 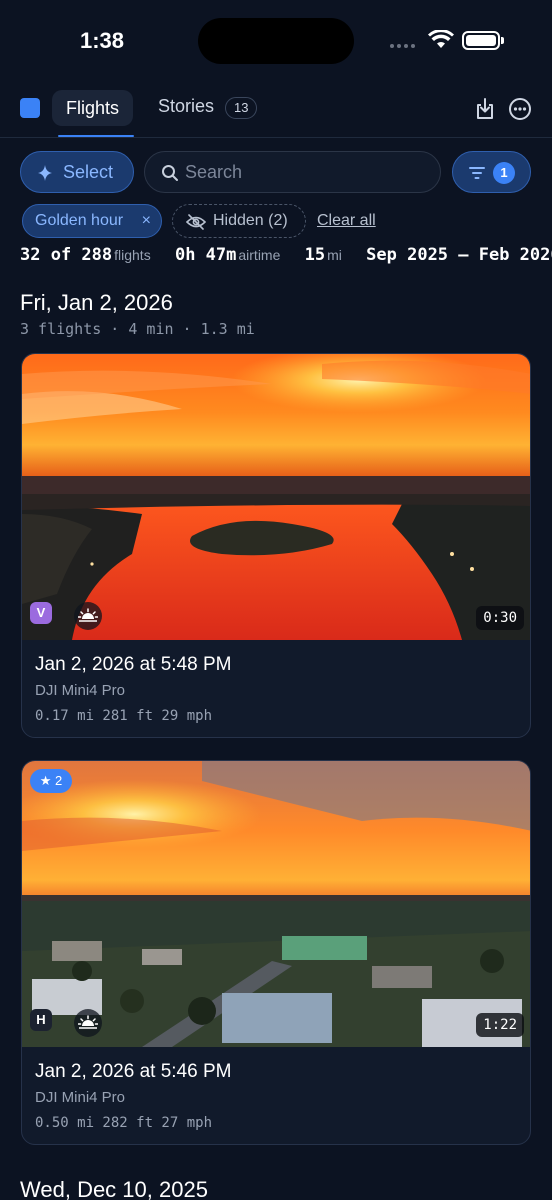 What do you see at coordinates (186, 106) in the screenshot?
I see `tab-stories: Stories` at bounding box center [186, 106].